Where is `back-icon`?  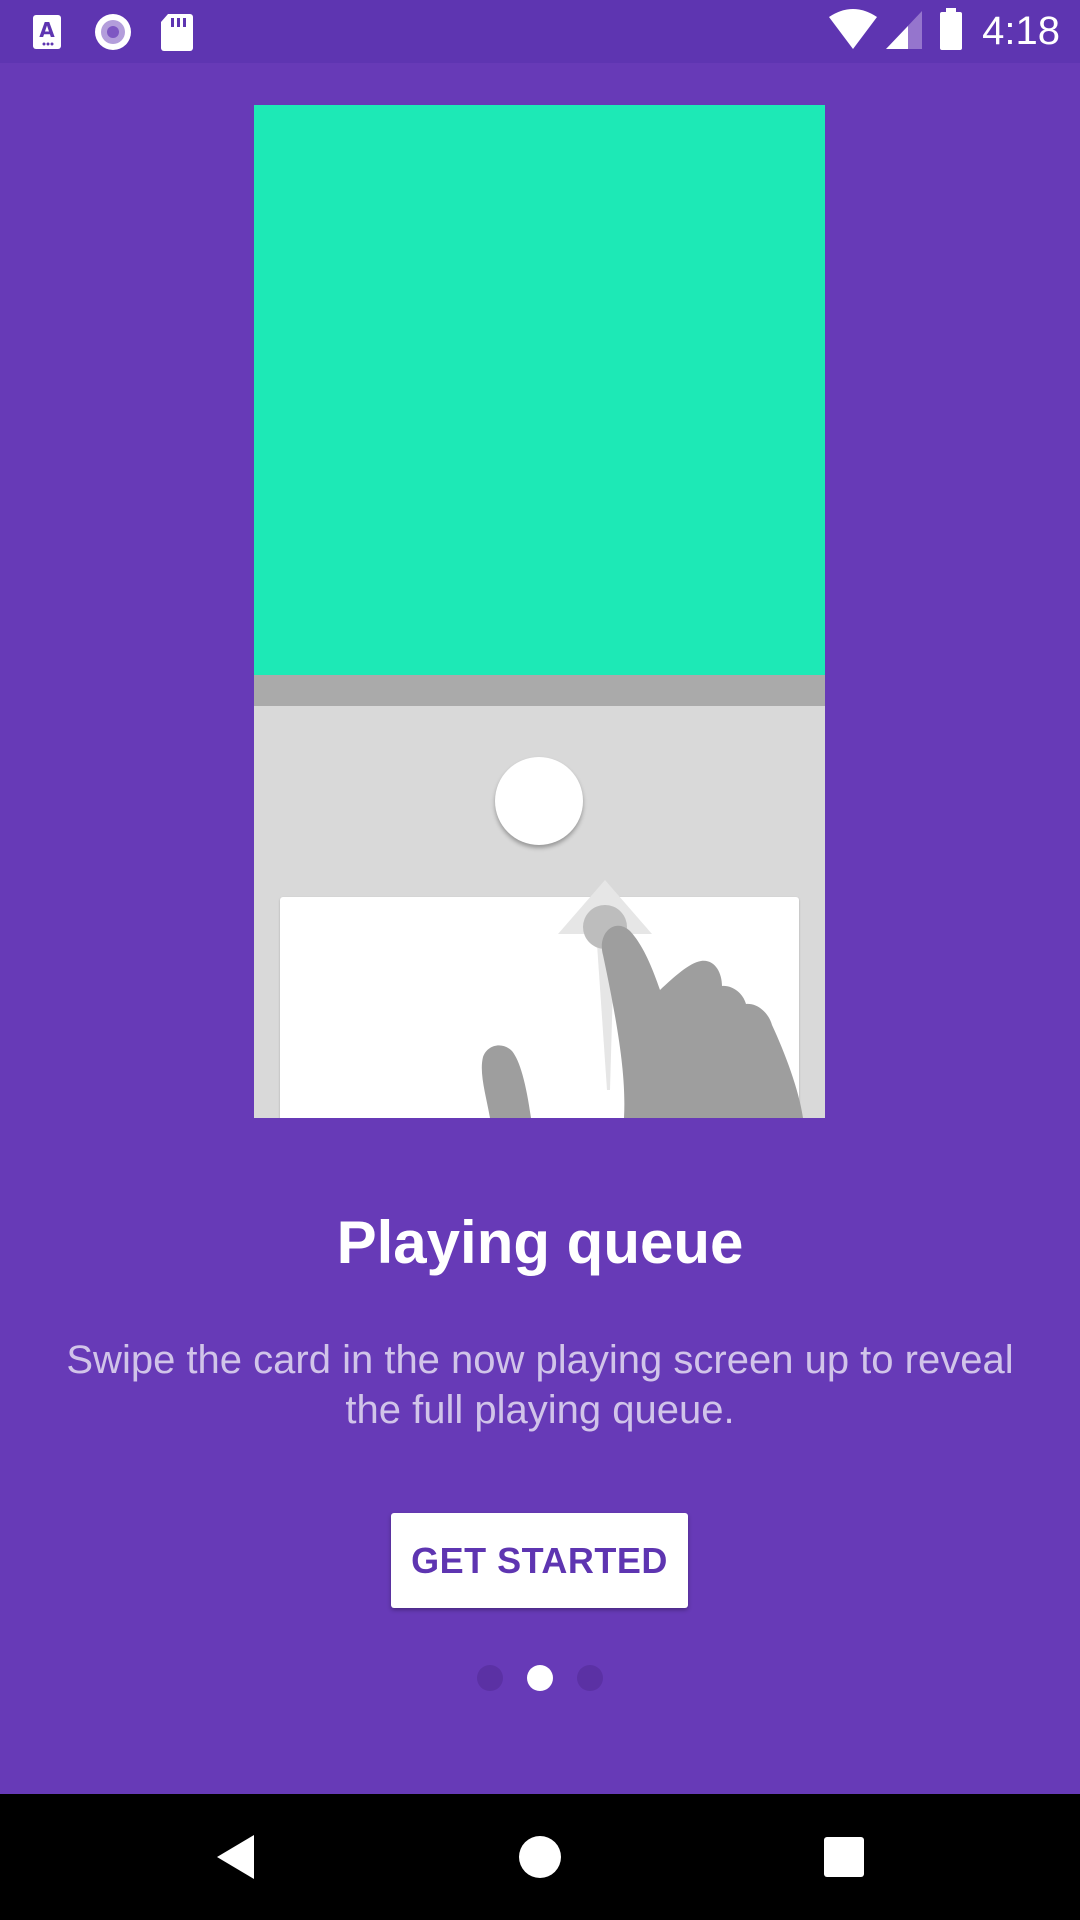 back-icon is located at coordinates (235, 1857).